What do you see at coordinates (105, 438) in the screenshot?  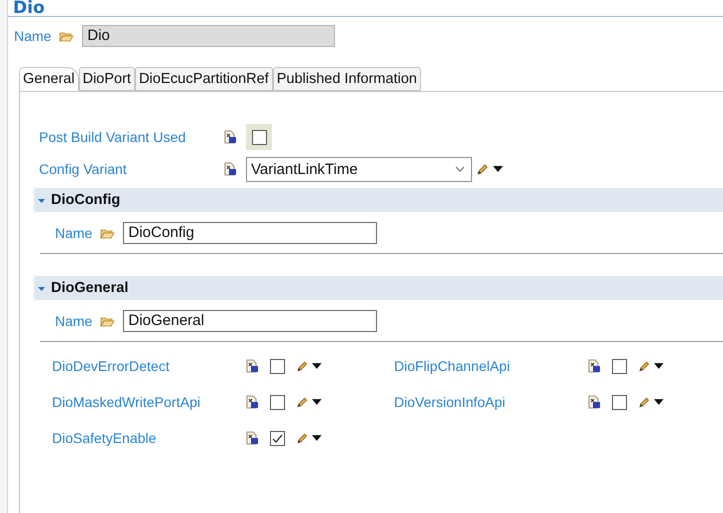 I see `parameter-label: DioSafetyEnable` at bounding box center [105, 438].